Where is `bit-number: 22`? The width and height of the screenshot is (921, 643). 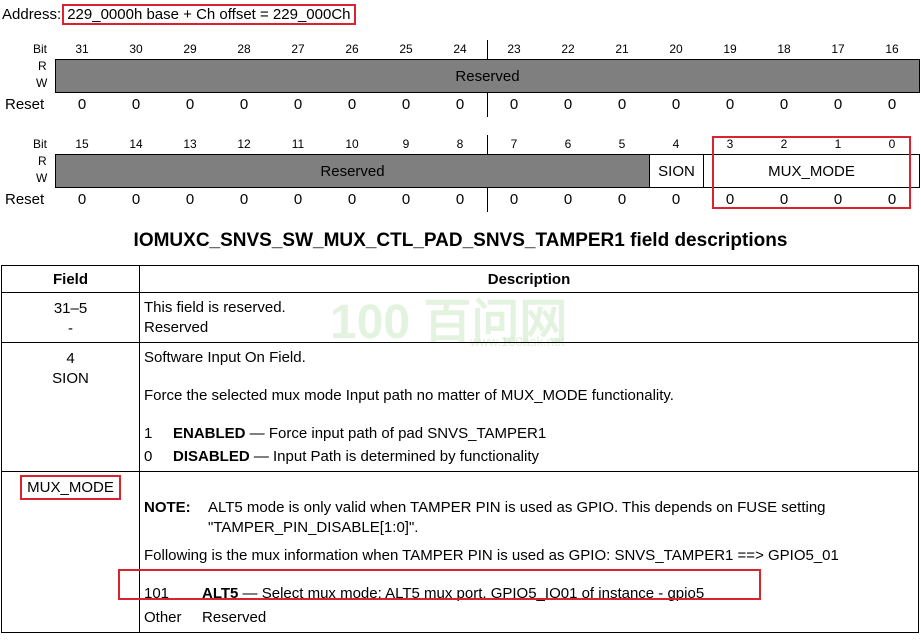 bit-number: 22 is located at coordinates (568, 49).